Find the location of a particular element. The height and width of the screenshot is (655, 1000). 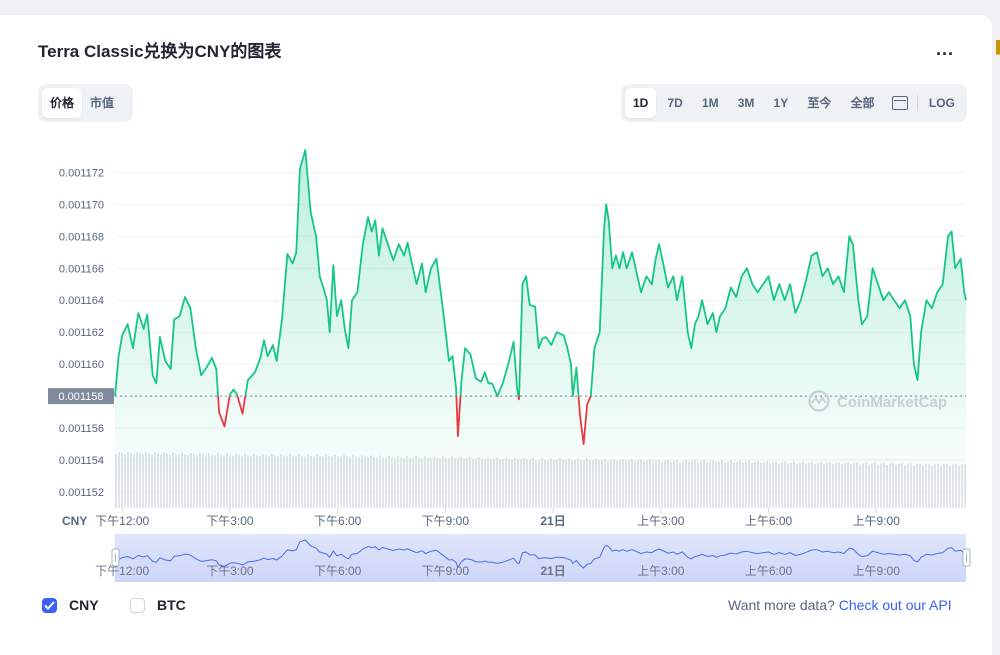

x-tick-label: 上午6:00 is located at coordinates (769, 521).